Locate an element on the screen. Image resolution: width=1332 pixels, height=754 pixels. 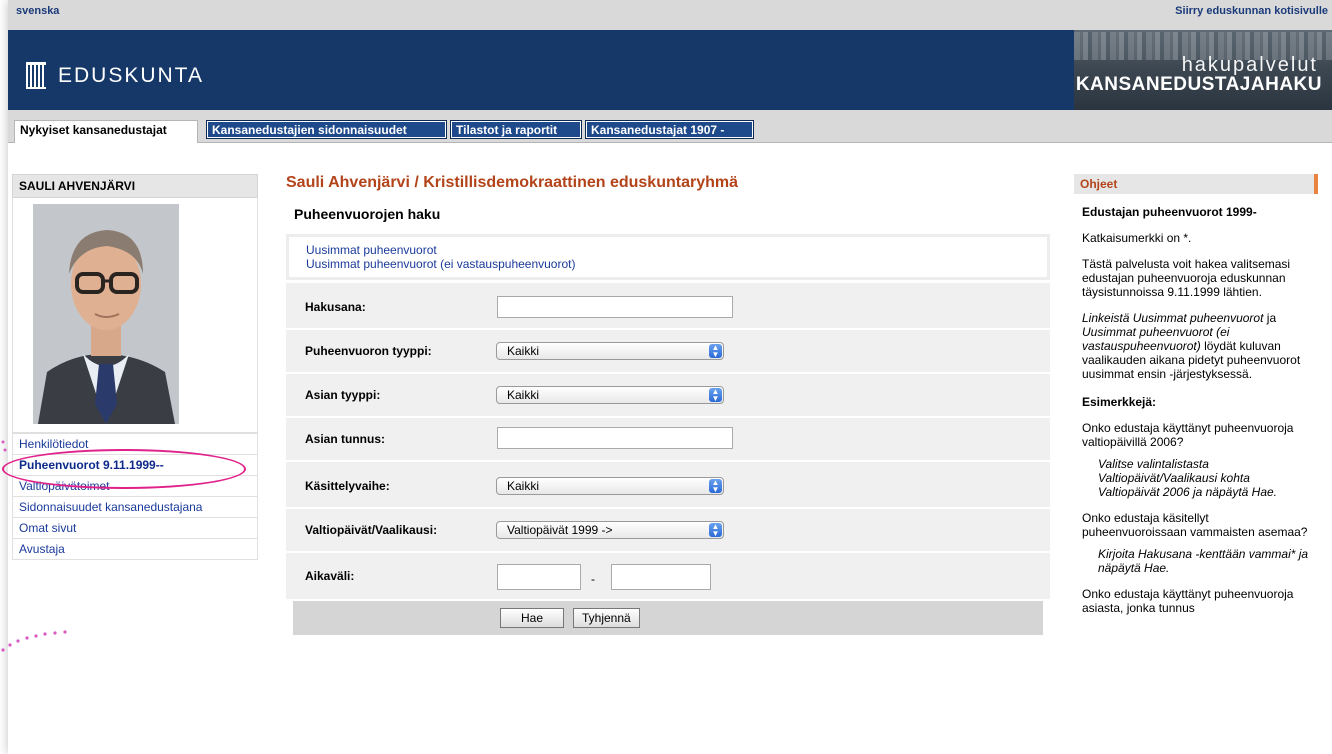
help-examples-heading: Esimerkkejä: is located at coordinates (1119, 402).